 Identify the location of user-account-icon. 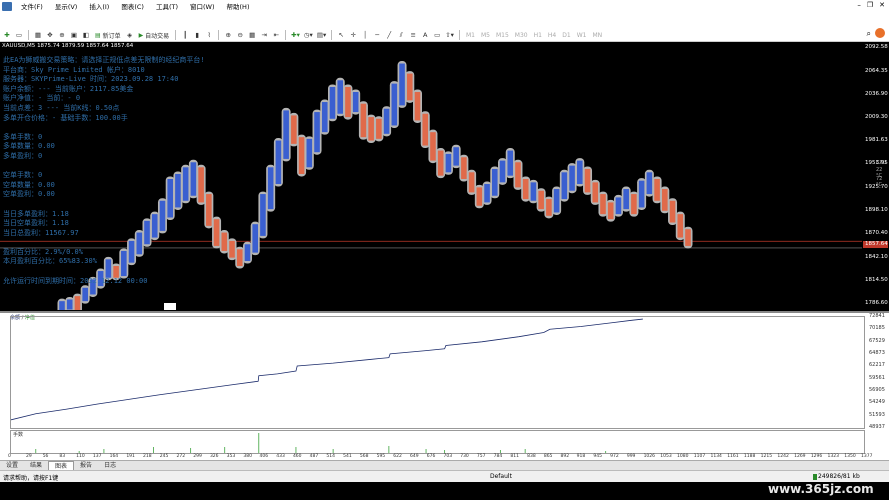
(880, 33).